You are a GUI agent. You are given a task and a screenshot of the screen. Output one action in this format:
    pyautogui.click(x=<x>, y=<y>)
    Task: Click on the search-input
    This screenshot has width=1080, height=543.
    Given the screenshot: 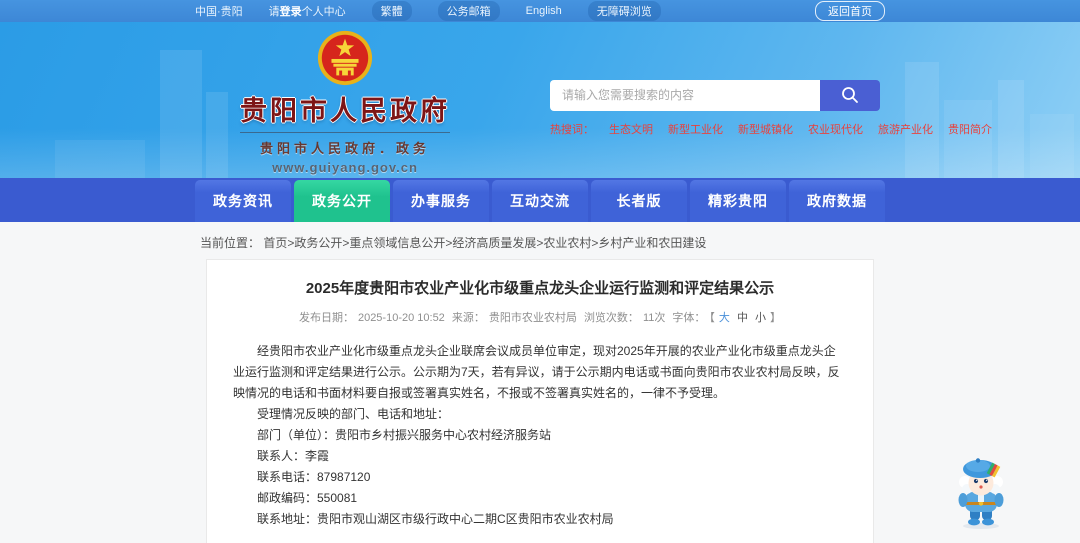 What is the action you would take?
    pyautogui.click(x=685, y=95)
    